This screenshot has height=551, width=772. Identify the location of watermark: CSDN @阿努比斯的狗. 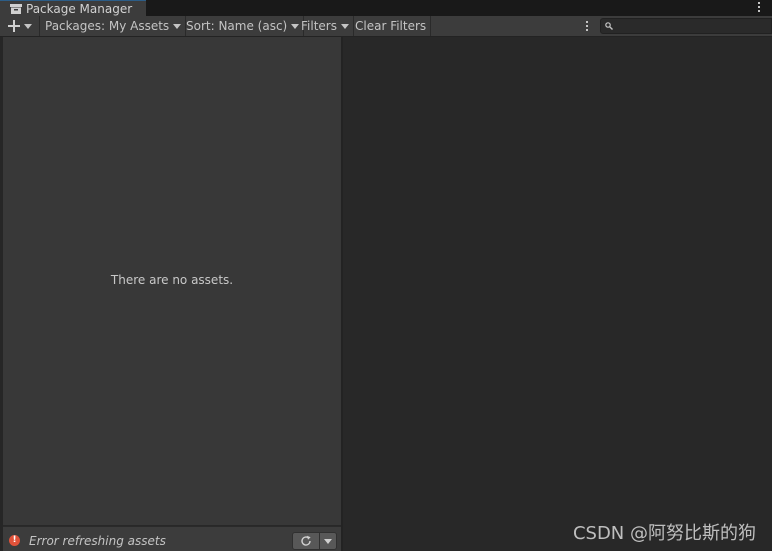
(664, 533).